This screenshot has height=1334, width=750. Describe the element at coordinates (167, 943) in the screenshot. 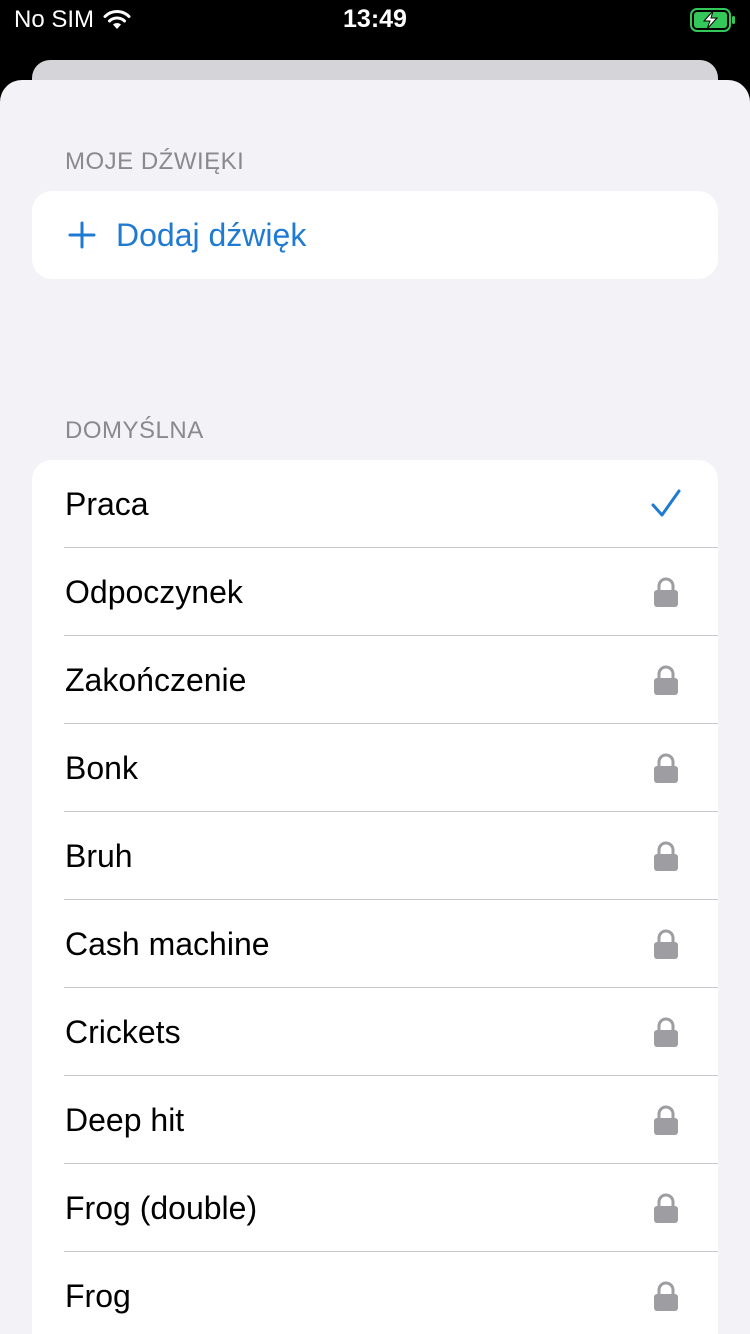

I see `sound-row-label: Cash machine` at that location.